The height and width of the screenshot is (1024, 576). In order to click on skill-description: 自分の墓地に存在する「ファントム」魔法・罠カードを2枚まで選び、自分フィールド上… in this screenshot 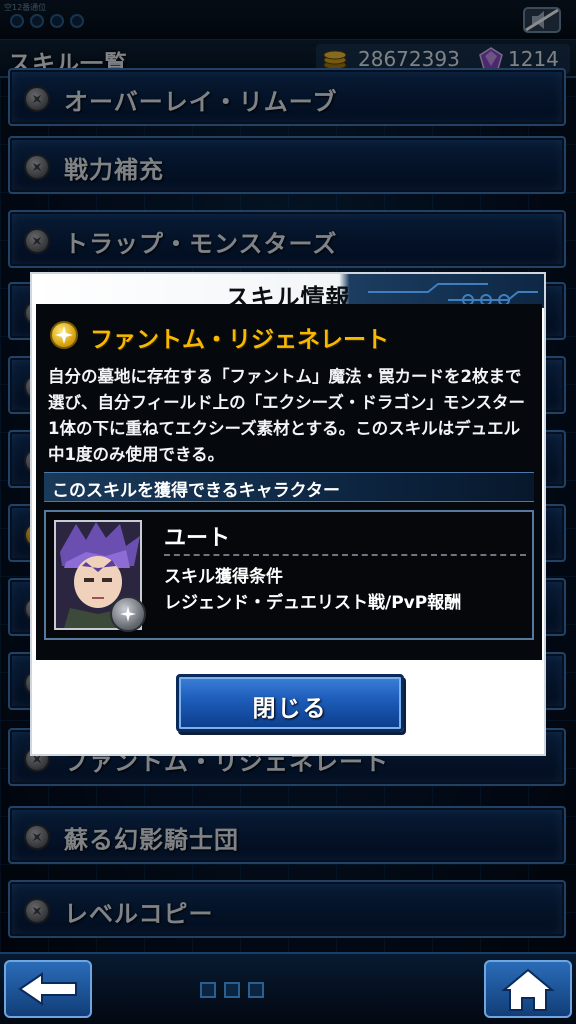, I will do `click(287, 415)`.